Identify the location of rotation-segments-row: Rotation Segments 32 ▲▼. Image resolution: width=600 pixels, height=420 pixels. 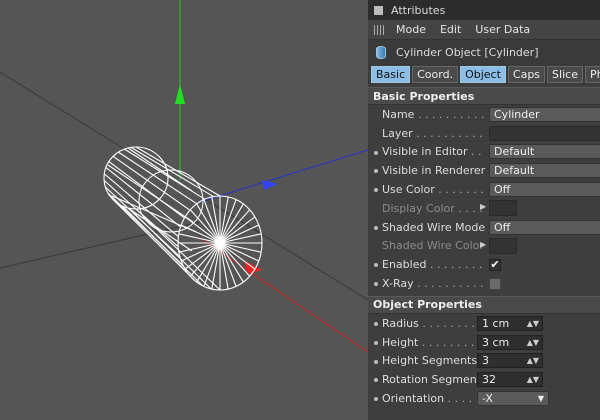
(484, 379).